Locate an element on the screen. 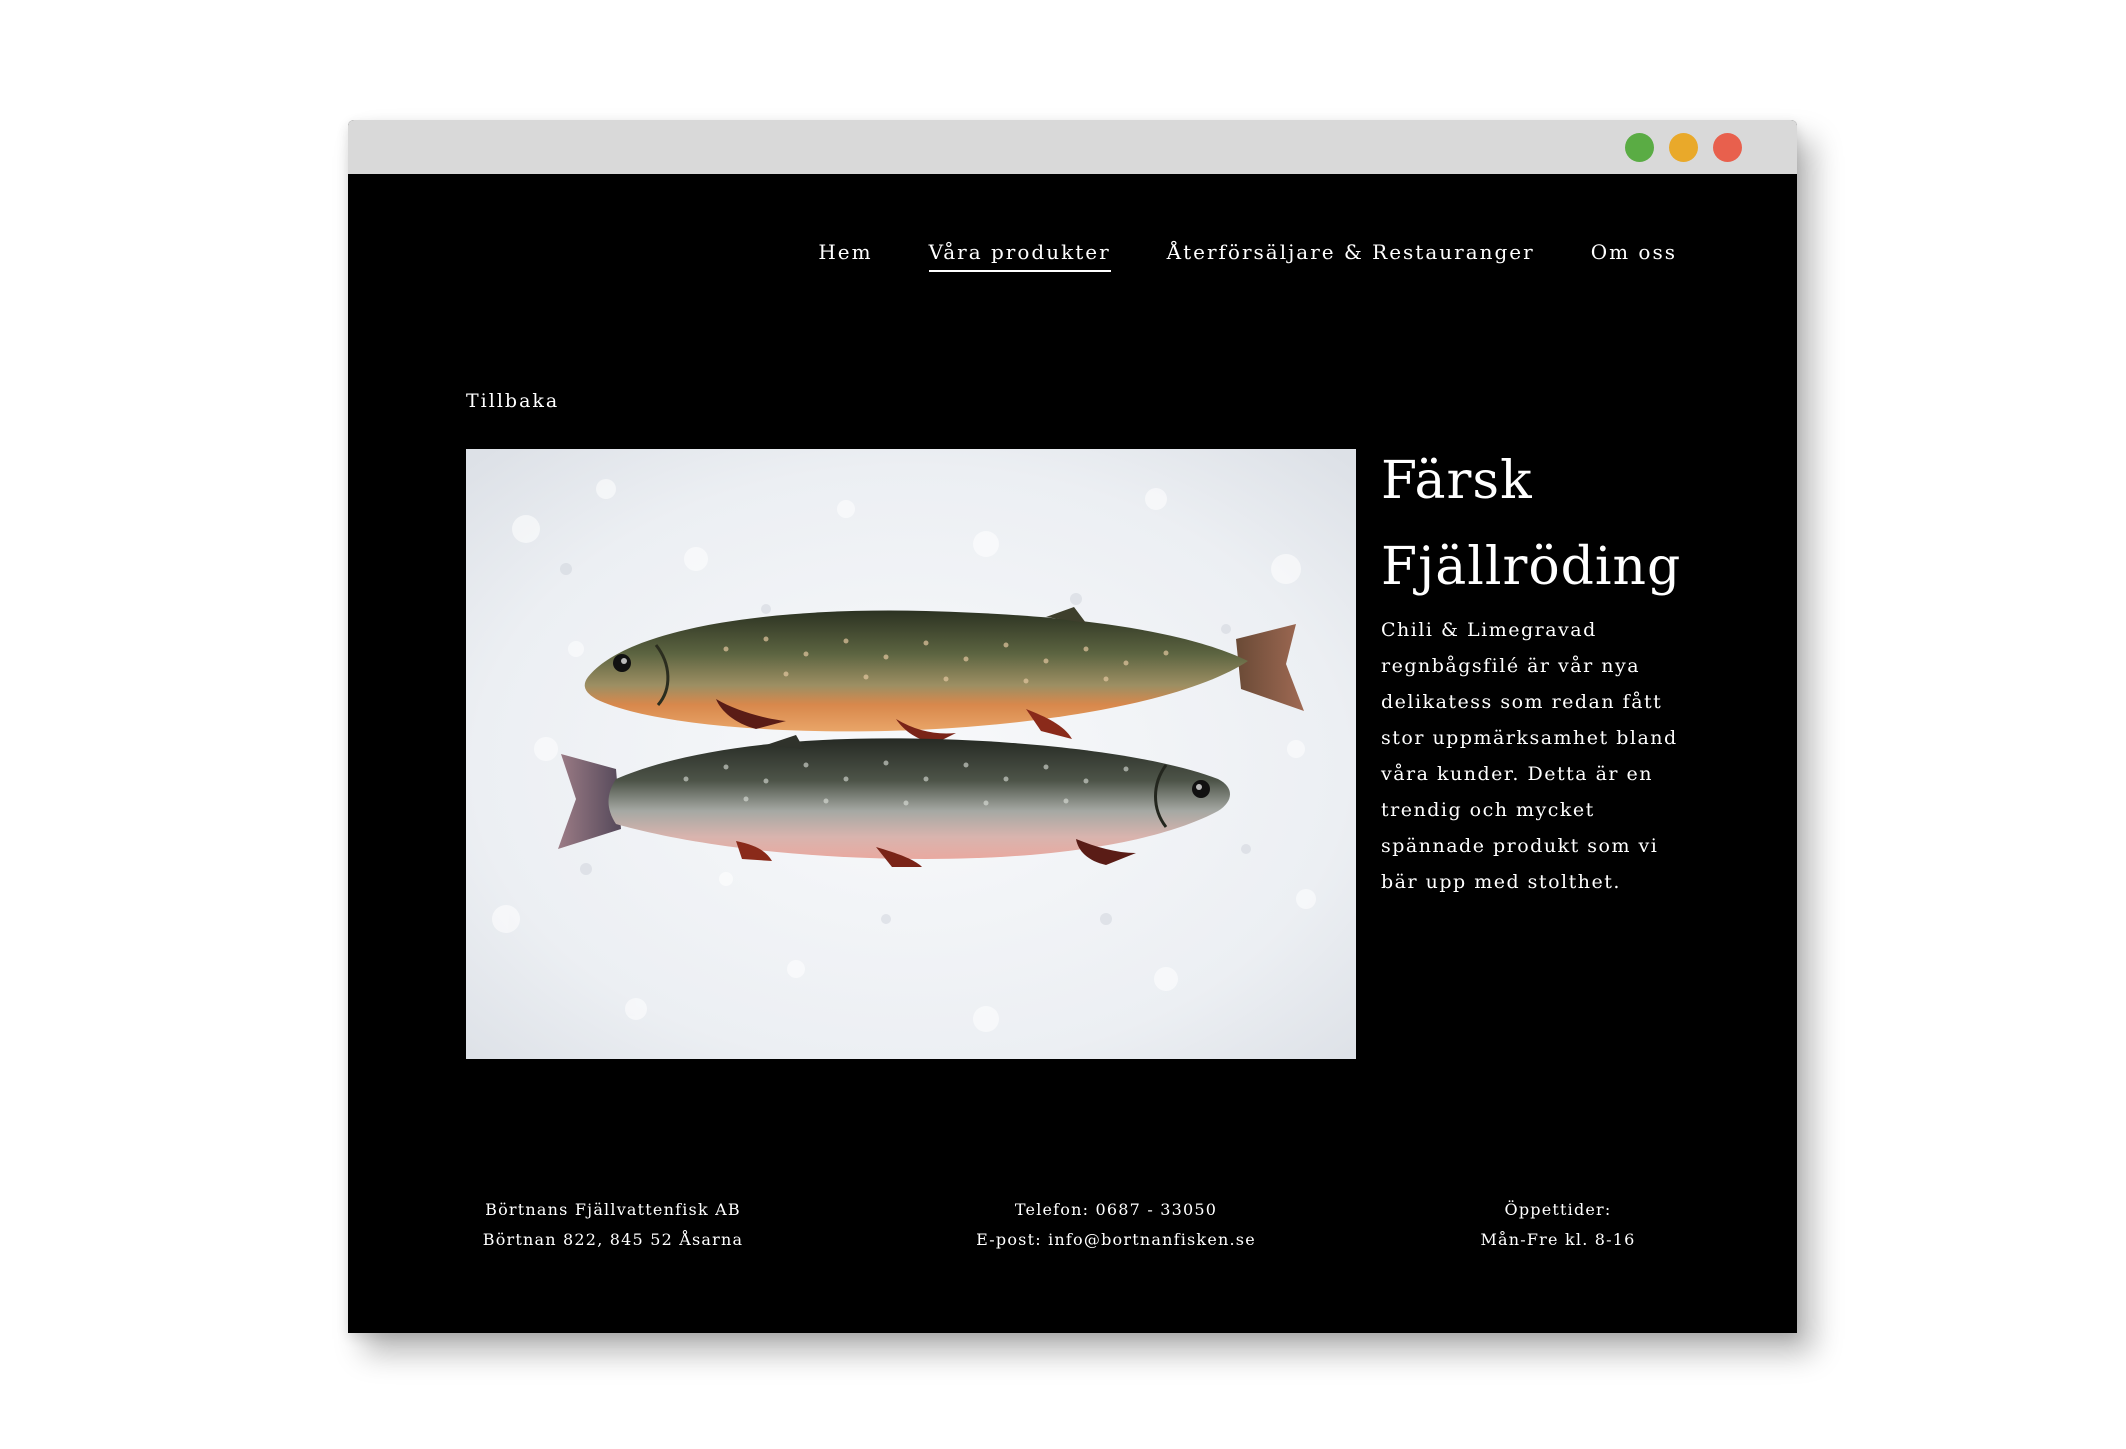 The width and height of the screenshot is (2126, 1449). footer-opening-hours: Öppettider: Mån-Fre kl. 8-16 is located at coordinates (1558, 1225).